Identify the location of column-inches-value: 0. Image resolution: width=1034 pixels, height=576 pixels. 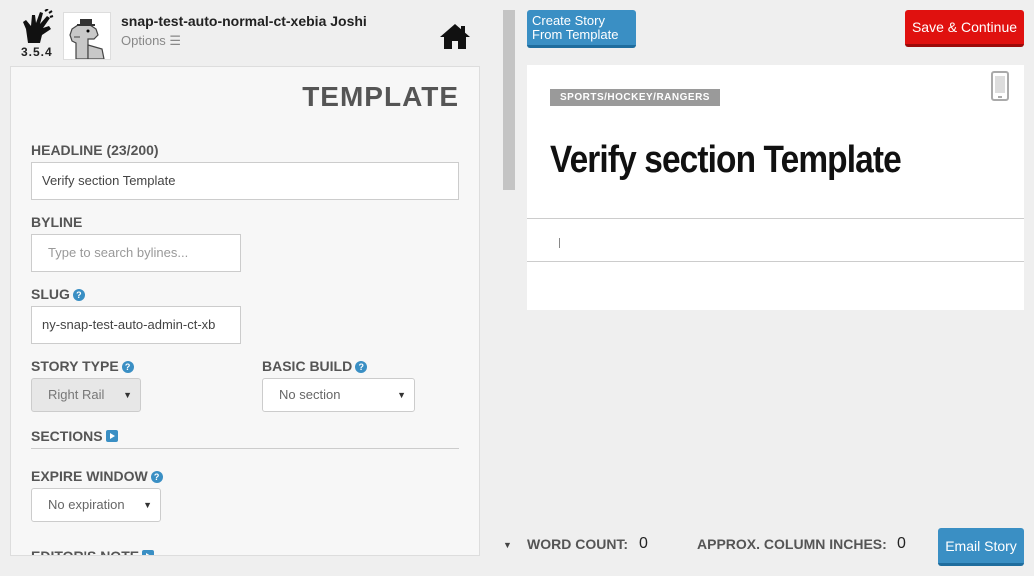
(901, 543).